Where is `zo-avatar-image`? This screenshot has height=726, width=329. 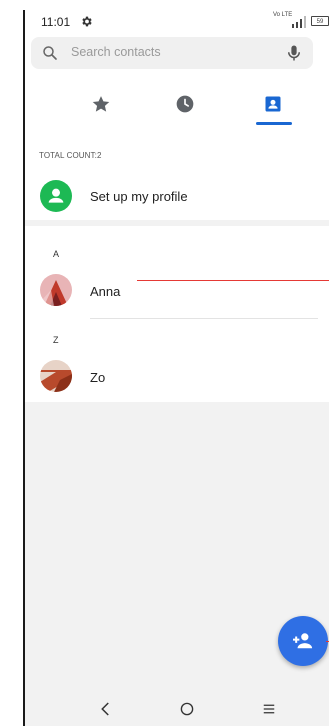 zo-avatar-image is located at coordinates (56, 376).